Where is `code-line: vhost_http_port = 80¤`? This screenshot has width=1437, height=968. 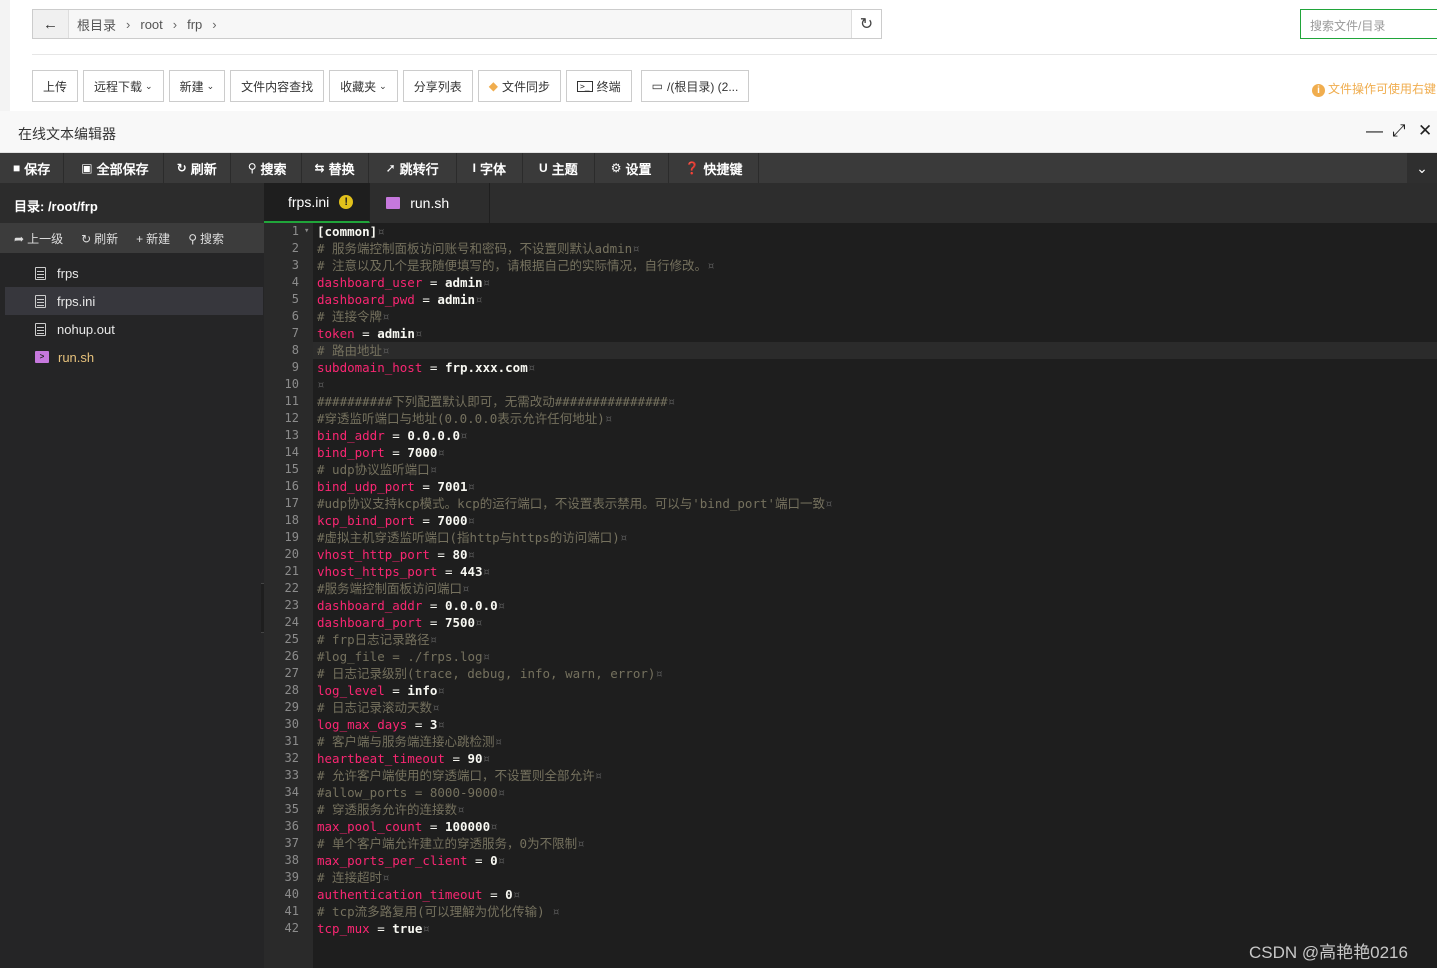 code-line: vhost_http_port = 80¤ is located at coordinates (875, 554).